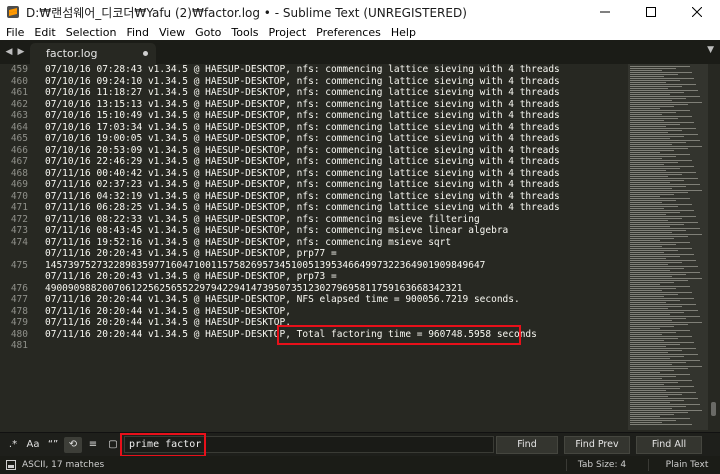 Image resolution: width=720 pixels, height=474 pixels. What do you see at coordinates (9, 52) in the screenshot?
I see `tab-scroll-left-icon: ◀` at bounding box center [9, 52].